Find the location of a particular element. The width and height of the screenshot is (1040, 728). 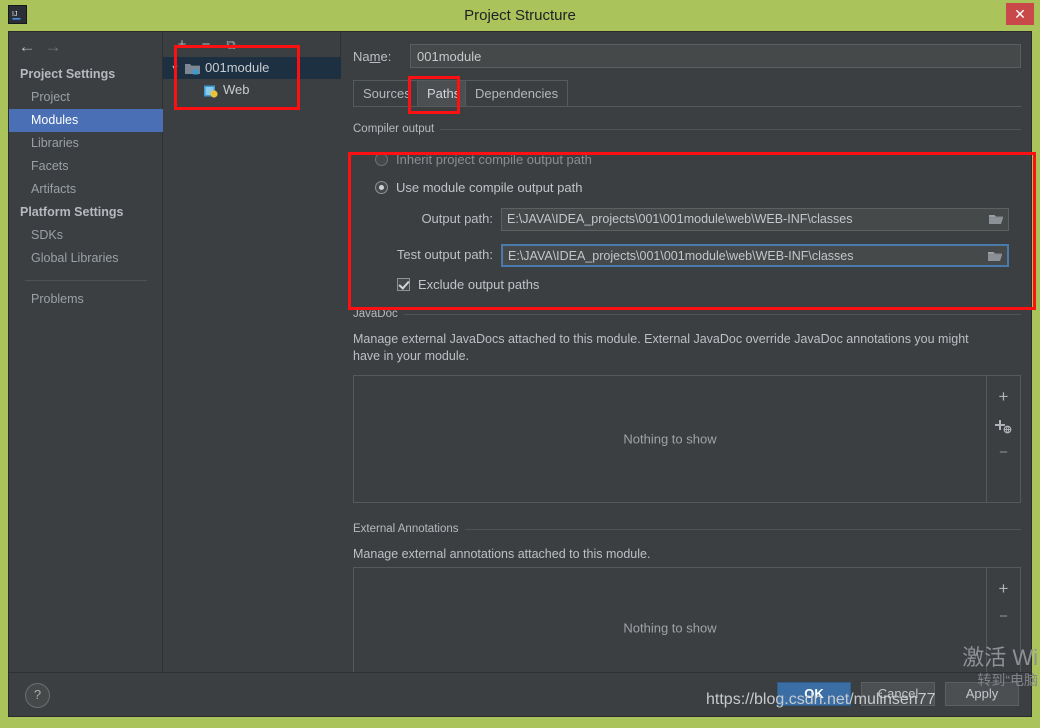

dialog-footer: ? OK Cancel Apply is located at coordinates (520, 694).